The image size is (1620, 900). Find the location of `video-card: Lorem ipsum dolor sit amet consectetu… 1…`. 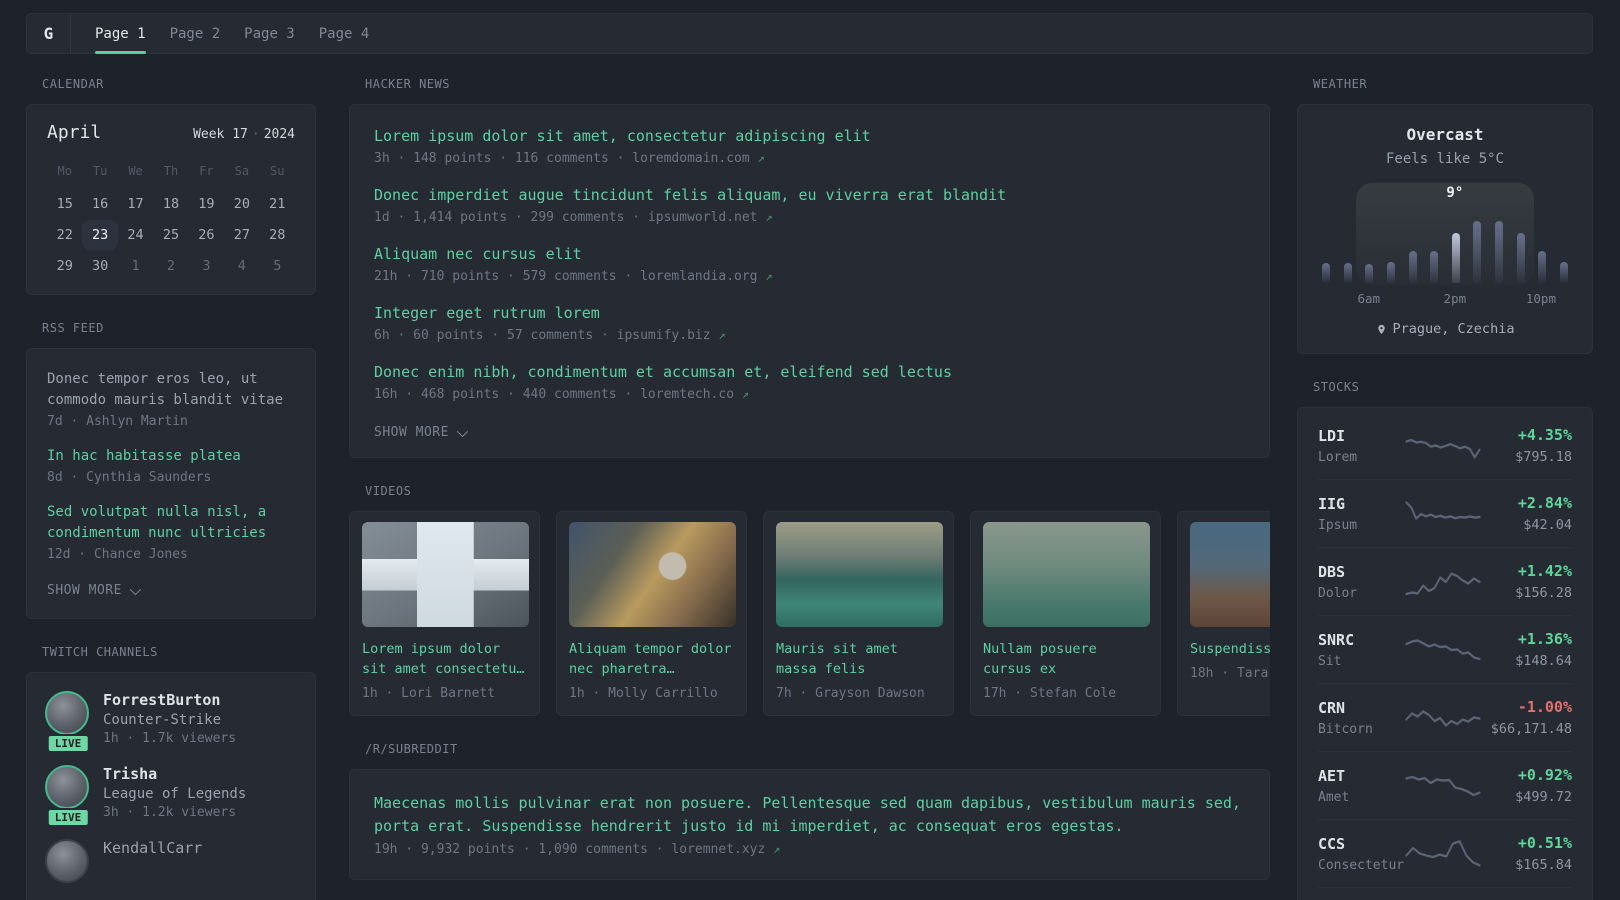

video-card: Lorem ipsum dolor sit amet consectetu… 1… is located at coordinates (444, 613).